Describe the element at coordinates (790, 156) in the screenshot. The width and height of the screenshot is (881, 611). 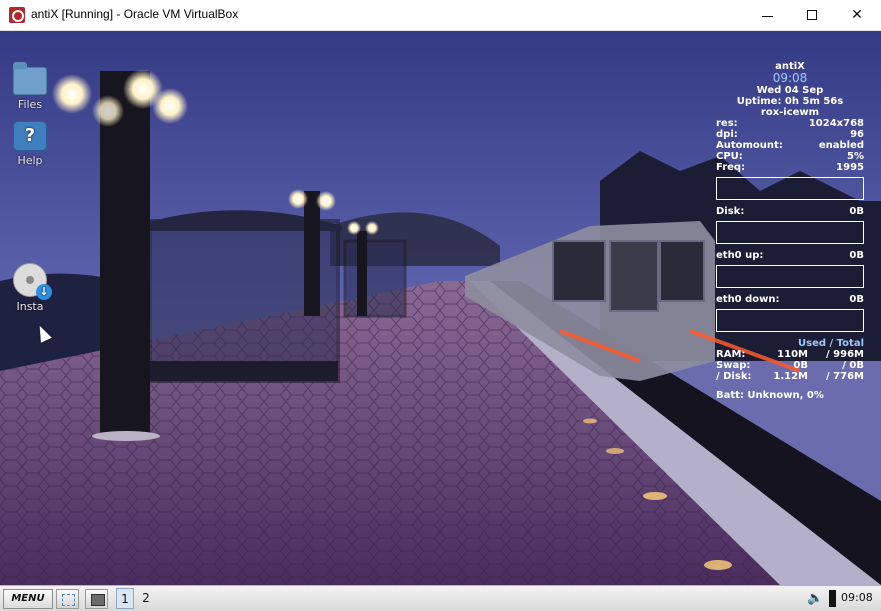
I see `conky-stat-row: CPU: 5%` at that location.